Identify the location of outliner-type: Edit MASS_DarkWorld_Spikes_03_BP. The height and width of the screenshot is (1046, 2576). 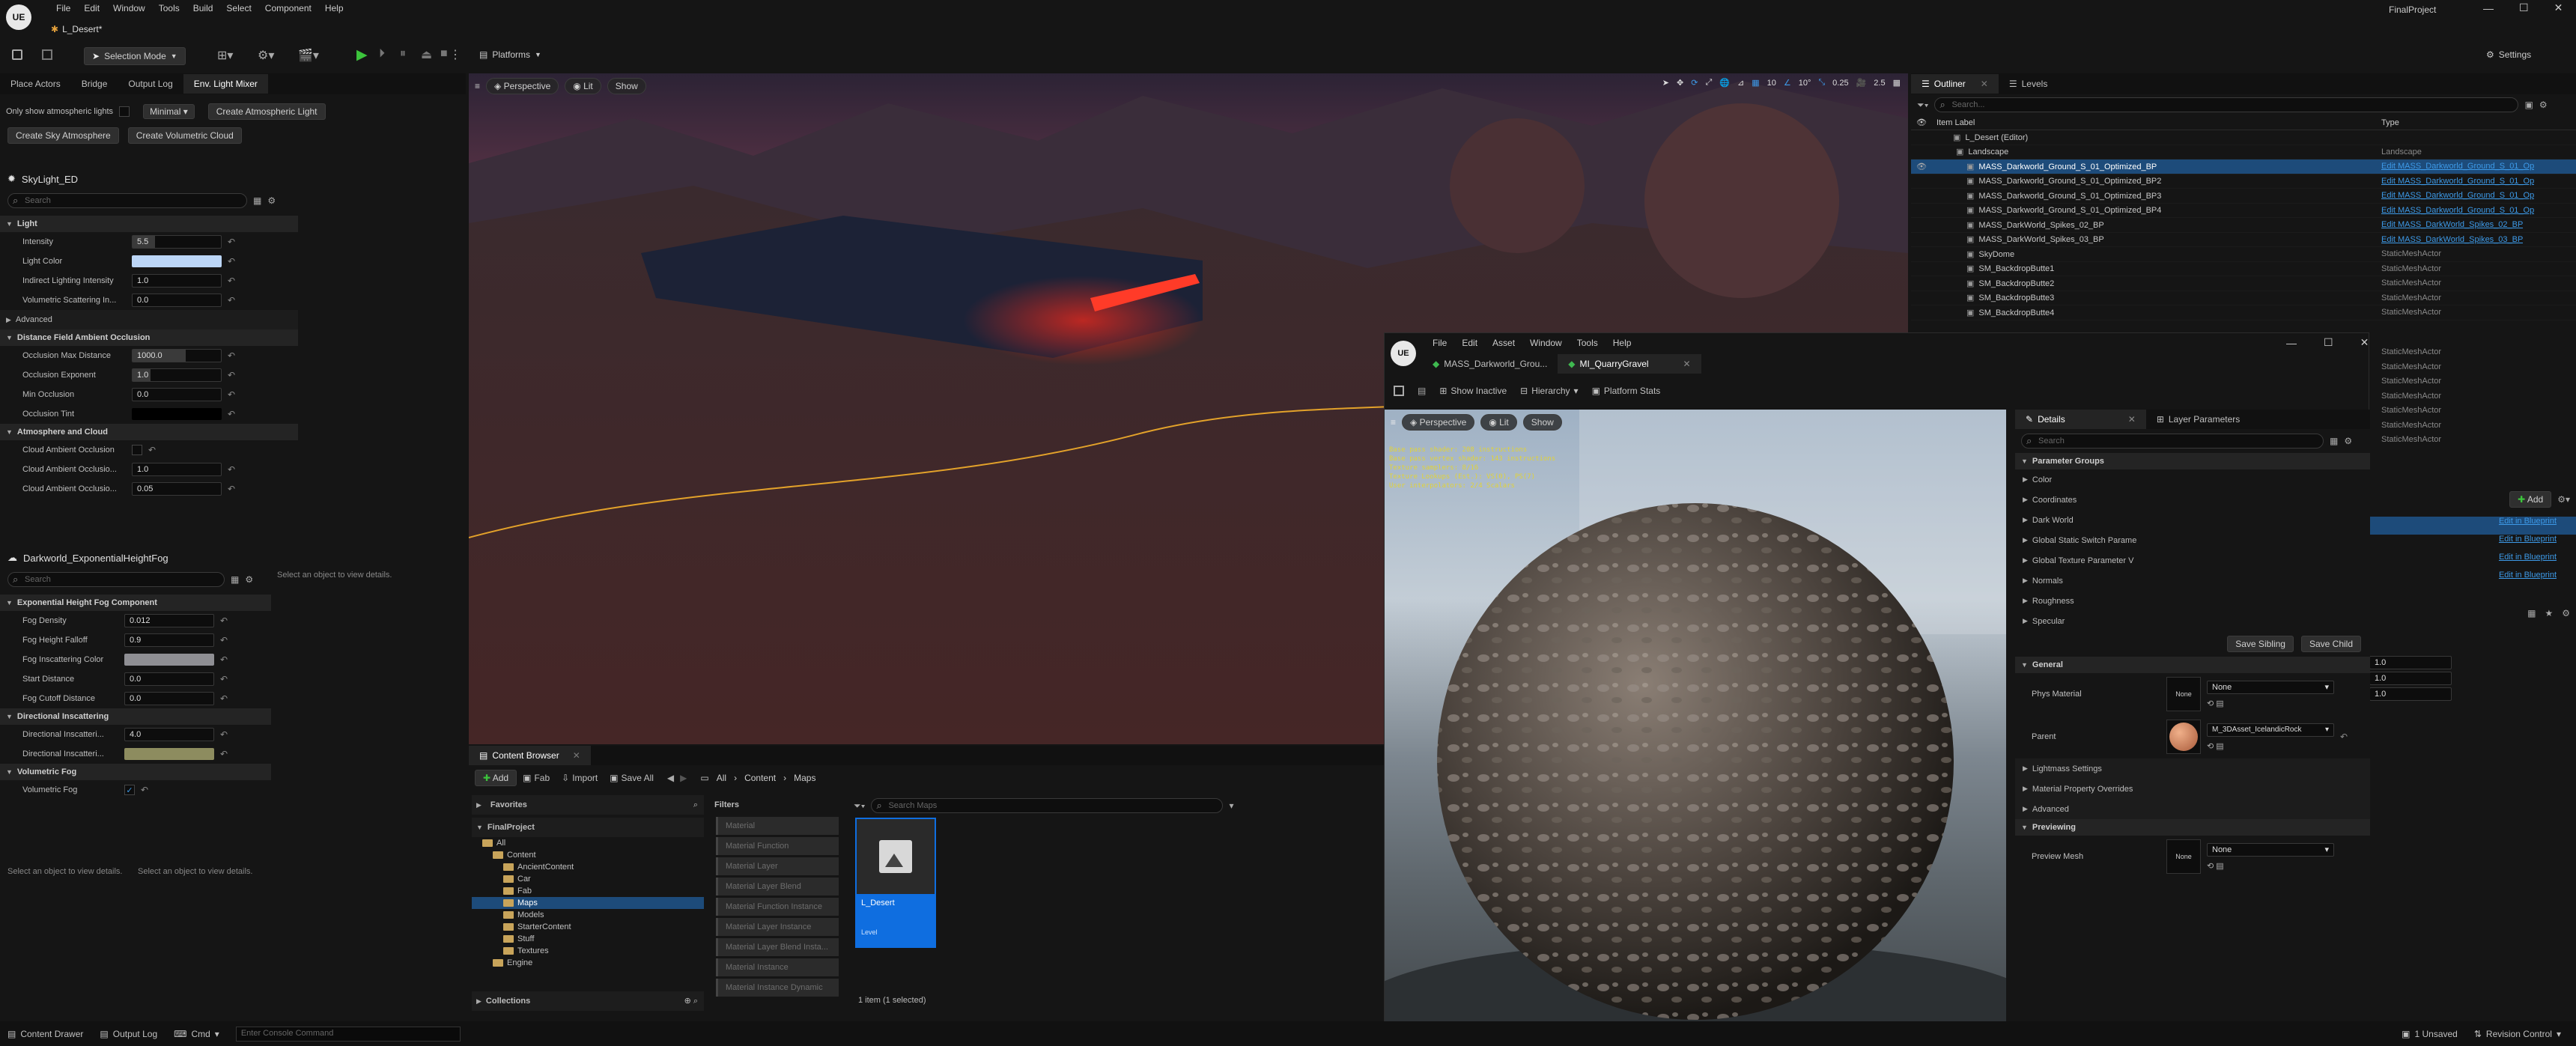
(2452, 239).